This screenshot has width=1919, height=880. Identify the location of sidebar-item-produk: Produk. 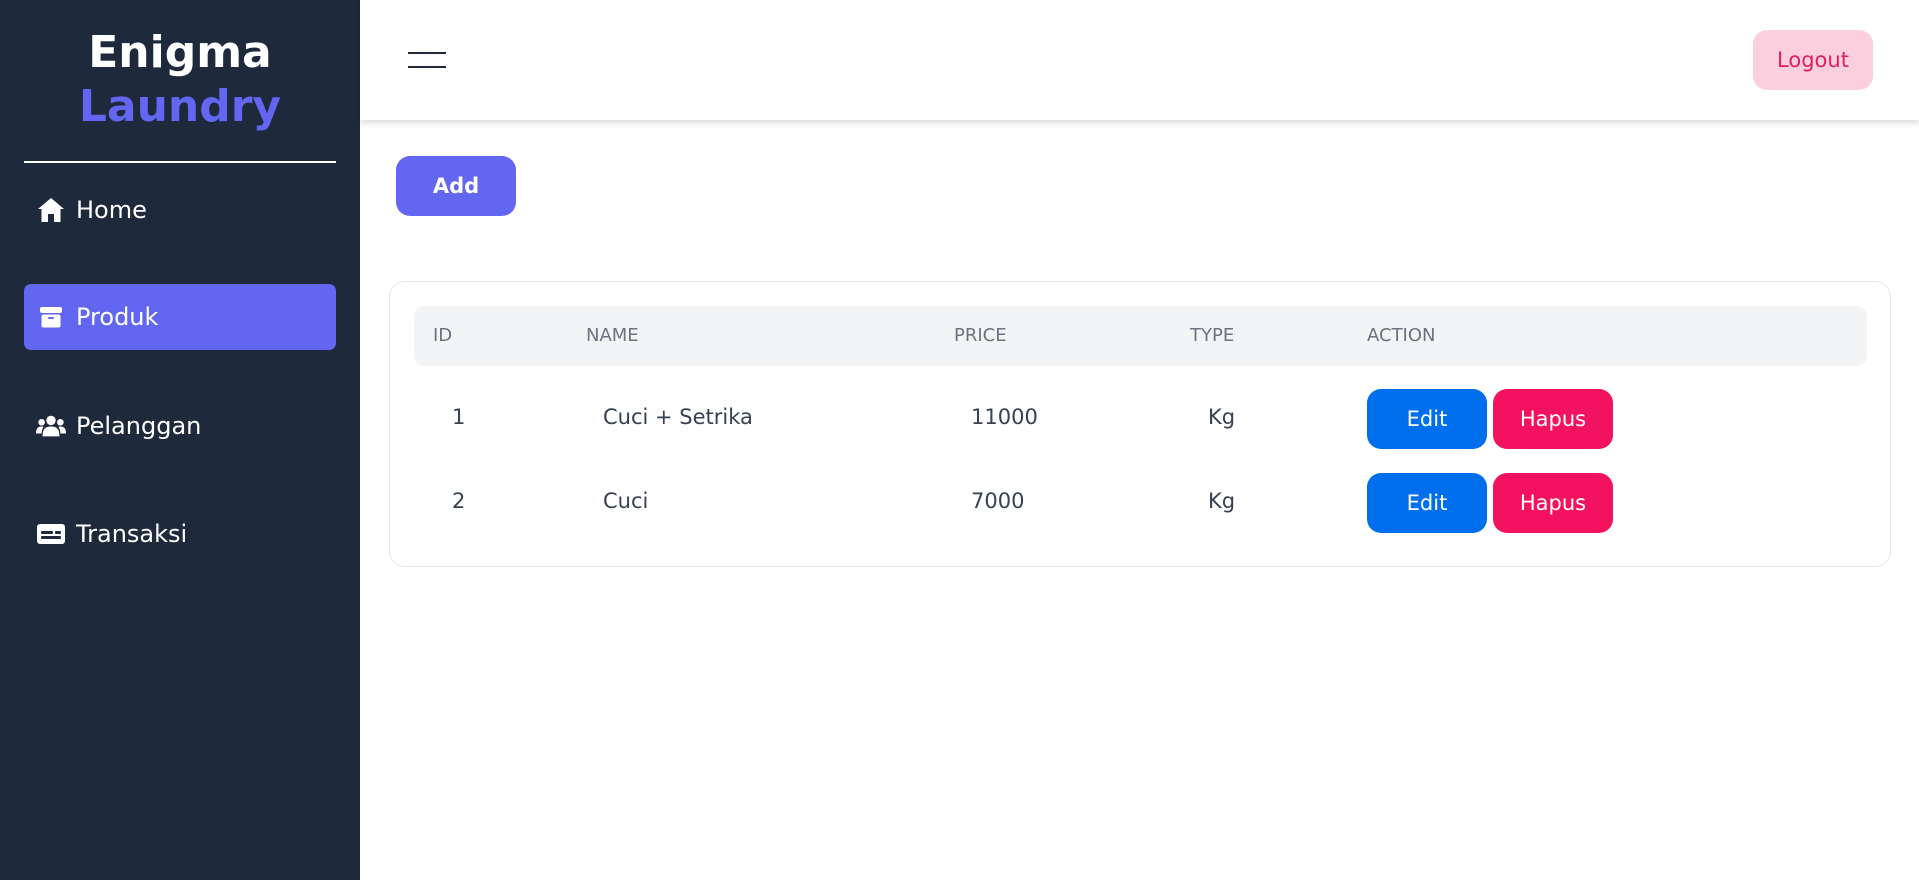
(180, 317).